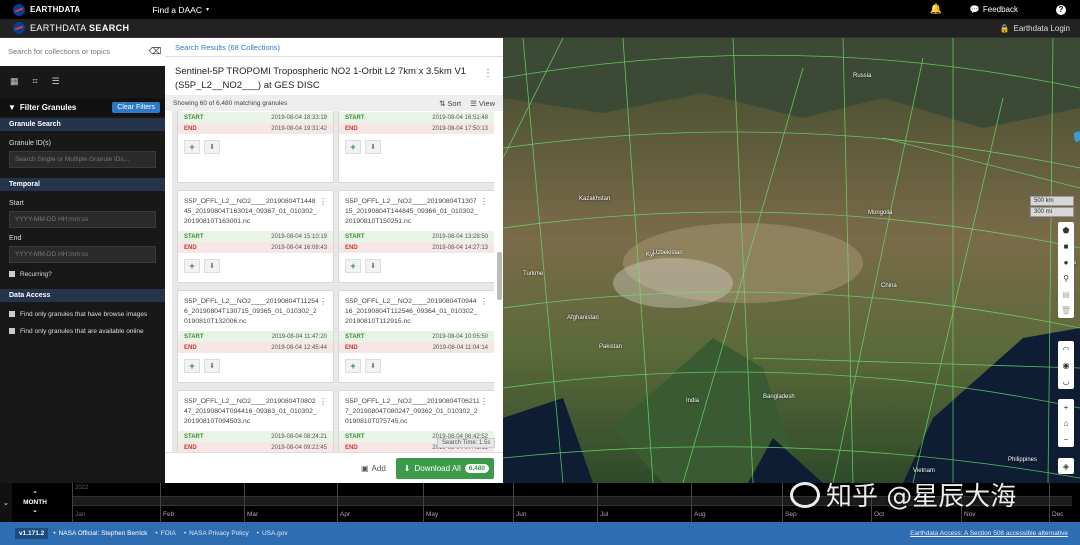  Describe the element at coordinates (155, 51) in the screenshot. I see `eraser-icon: ⌫` at that location.